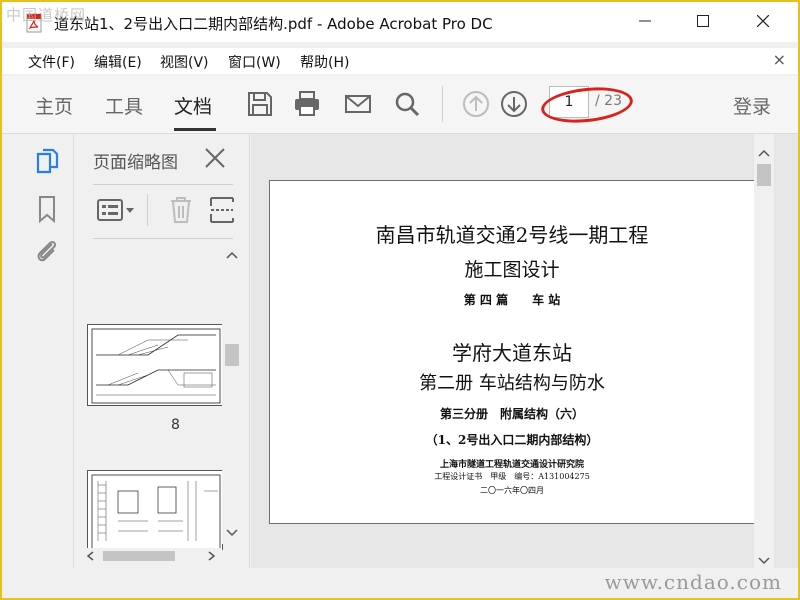  I want to click on page-down-icon, so click(514, 104).